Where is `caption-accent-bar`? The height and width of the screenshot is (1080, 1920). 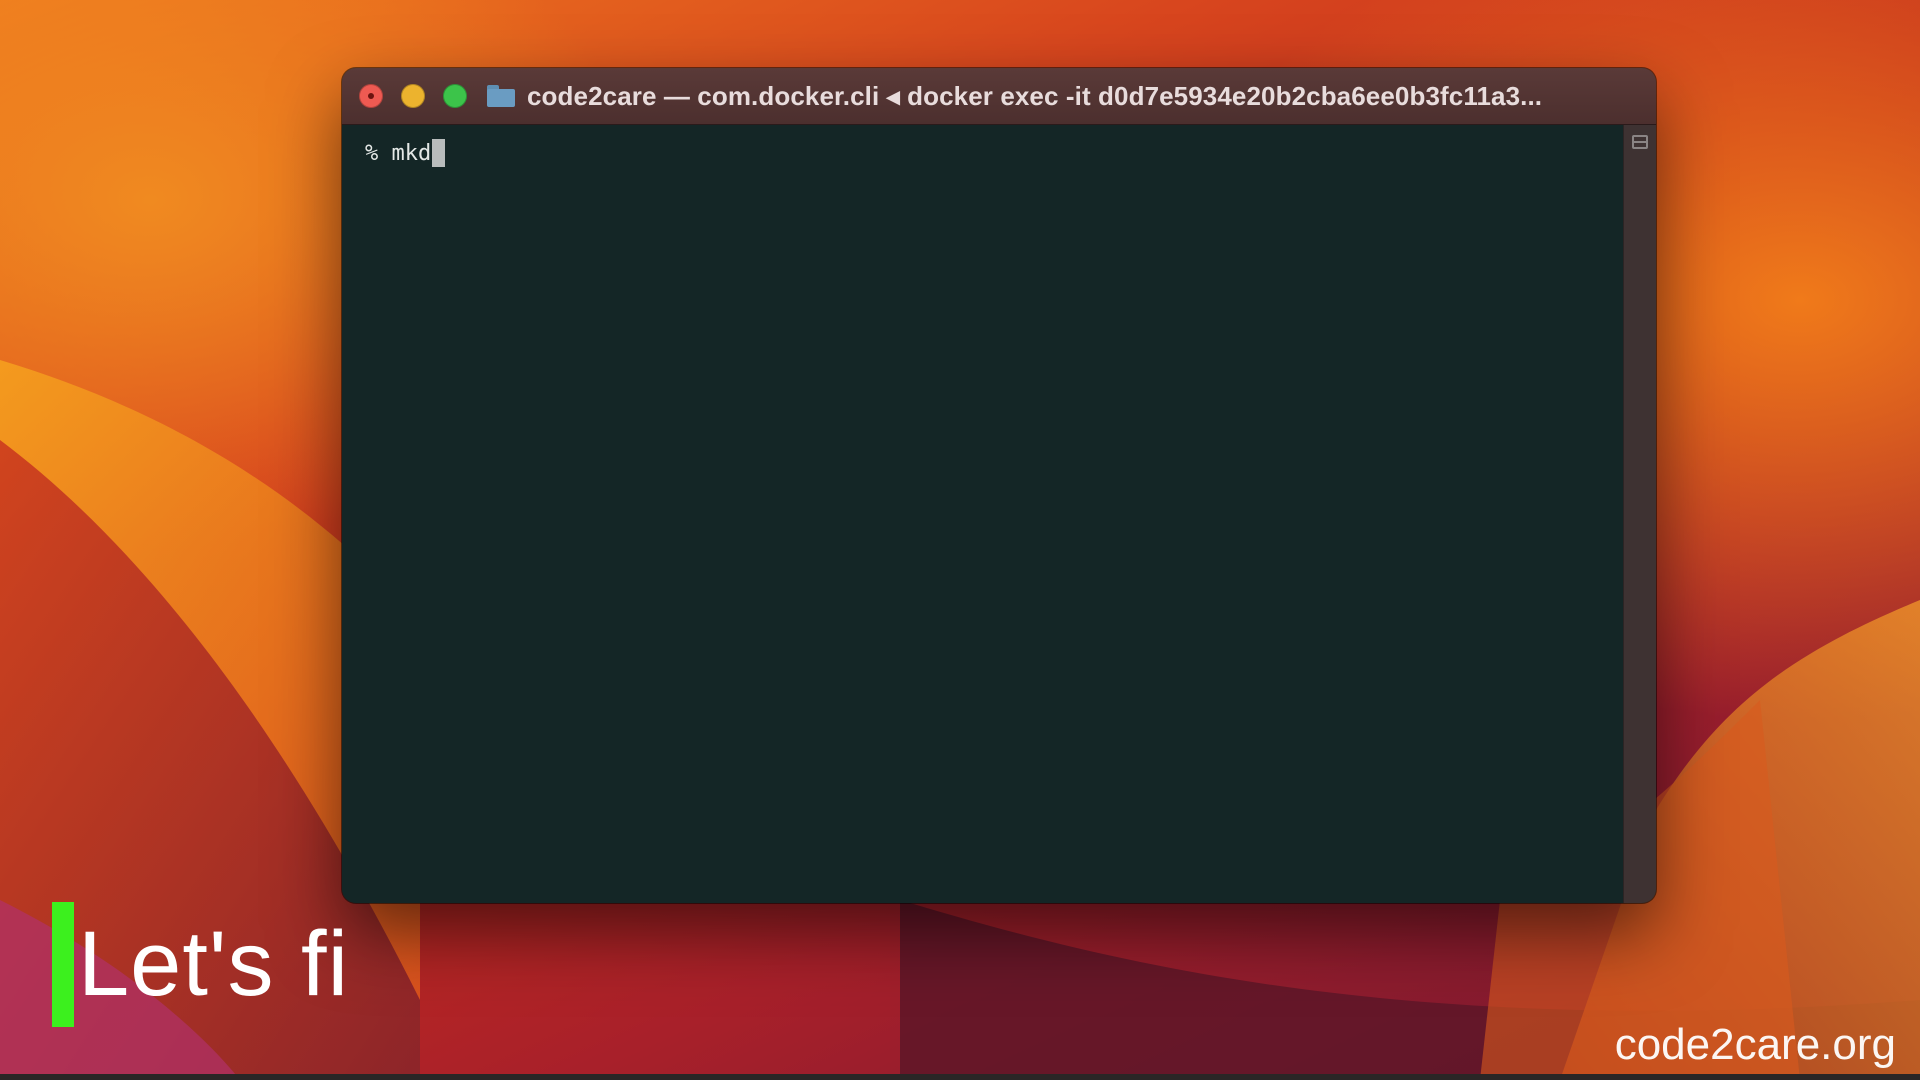 caption-accent-bar is located at coordinates (63, 964).